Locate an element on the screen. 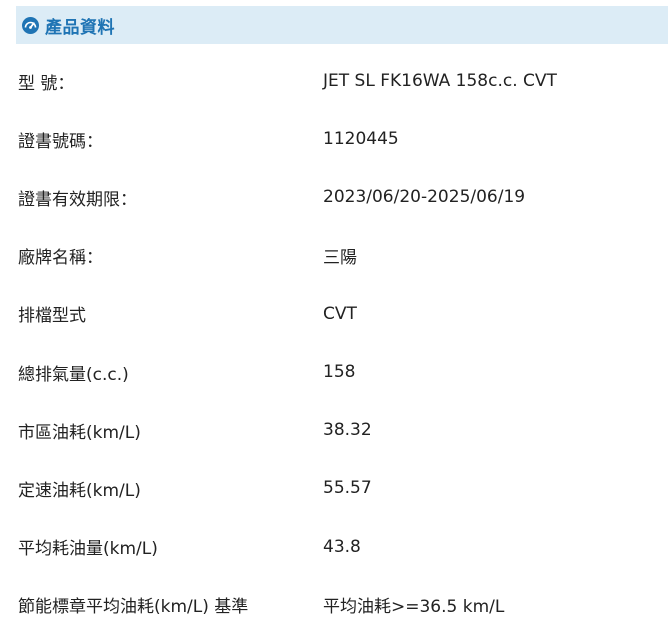 The height and width of the screenshot is (640, 668). spec-label: 證書號碼： is located at coordinates (60, 141).